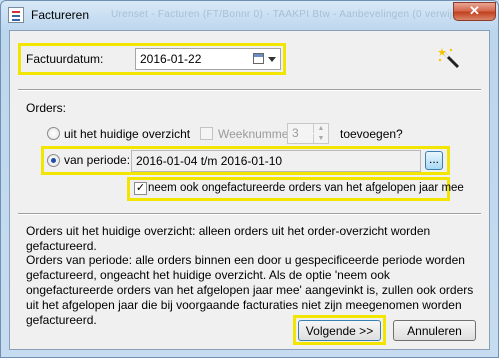 This screenshot has width=499, height=358. Describe the element at coordinates (208, 59) in the screenshot. I see `invoice-date-field: 2016-01-22` at that location.